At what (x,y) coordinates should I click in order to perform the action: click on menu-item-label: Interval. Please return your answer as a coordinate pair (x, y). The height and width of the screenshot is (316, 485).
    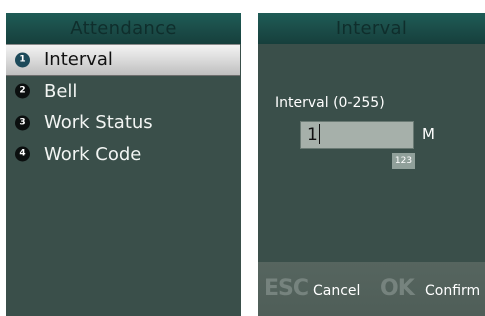
    Looking at the image, I should click on (78, 59).